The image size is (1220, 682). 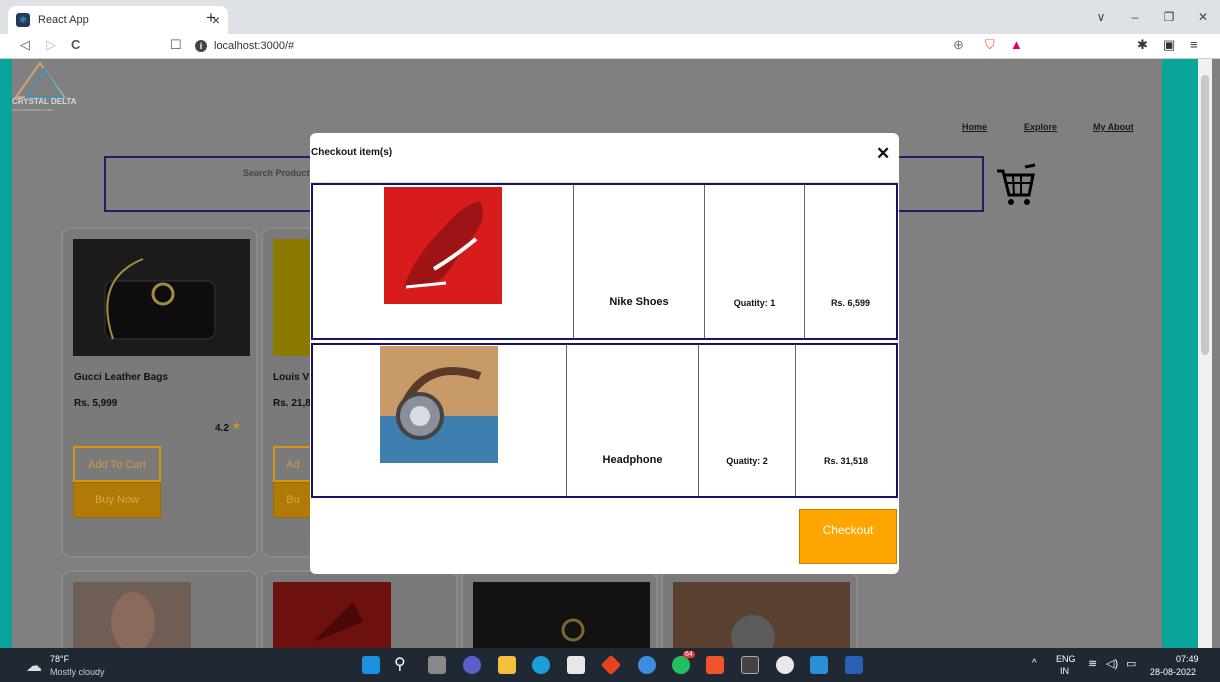 What do you see at coordinates (34, 666) in the screenshot?
I see `weather-icon: ☁` at bounding box center [34, 666].